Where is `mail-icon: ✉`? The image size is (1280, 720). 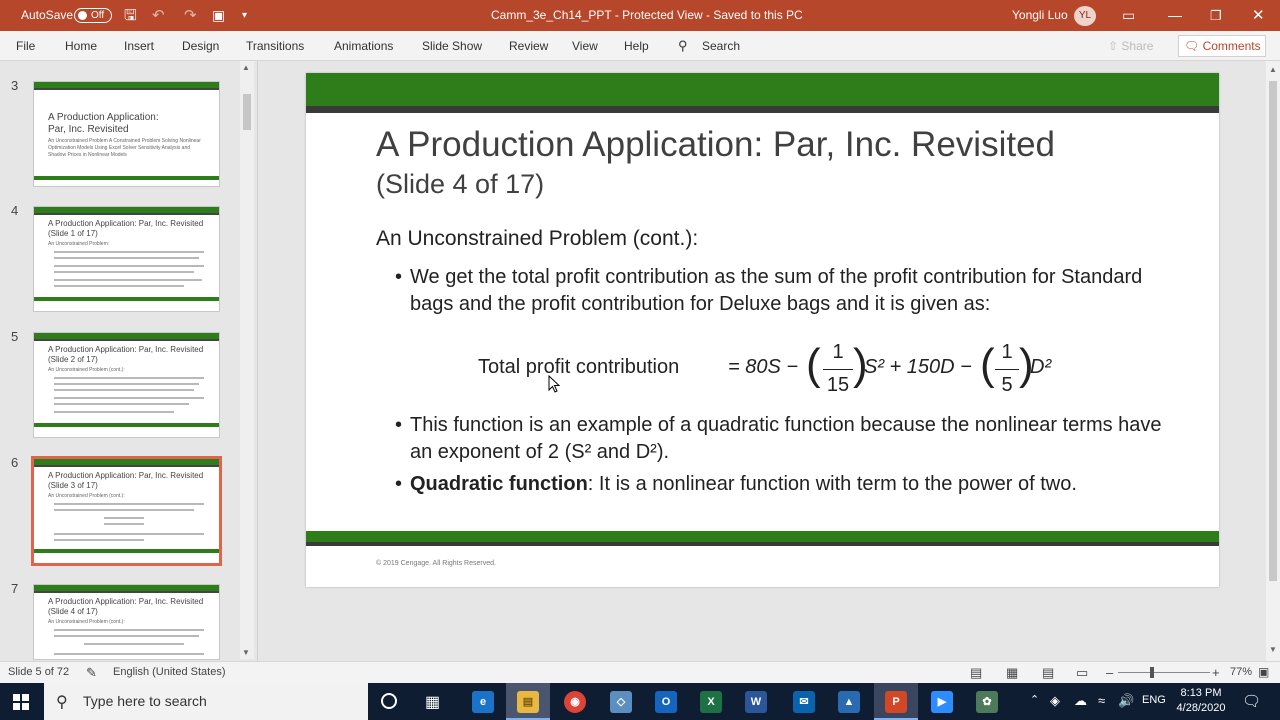
mail-icon: ✉ is located at coordinates (804, 702).